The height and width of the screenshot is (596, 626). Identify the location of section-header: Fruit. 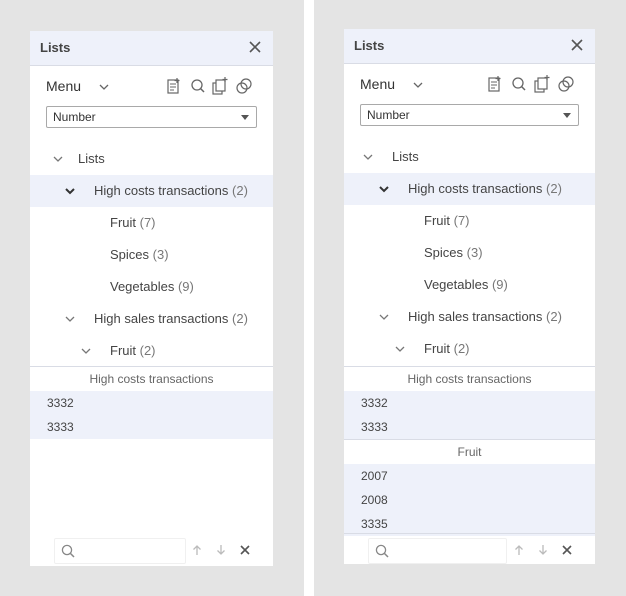
(469, 452).